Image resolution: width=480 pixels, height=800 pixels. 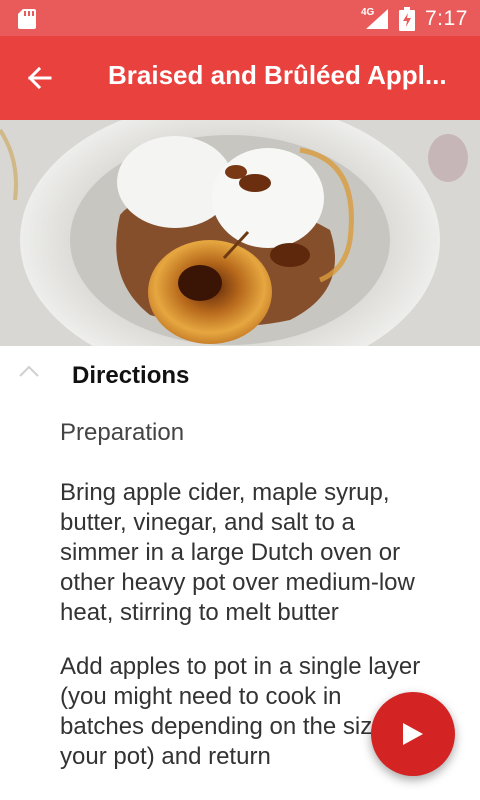 What do you see at coordinates (240, 18) in the screenshot?
I see `status-bar: 4G 7:17` at bounding box center [240, 18].